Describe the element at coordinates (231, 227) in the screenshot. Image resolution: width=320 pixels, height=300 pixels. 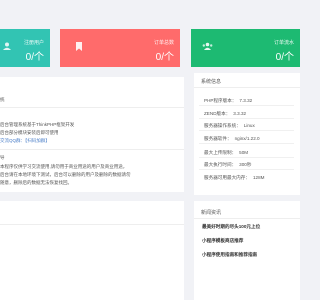
I see `news-item: 最美好时期的尽头100元上位` at that location.